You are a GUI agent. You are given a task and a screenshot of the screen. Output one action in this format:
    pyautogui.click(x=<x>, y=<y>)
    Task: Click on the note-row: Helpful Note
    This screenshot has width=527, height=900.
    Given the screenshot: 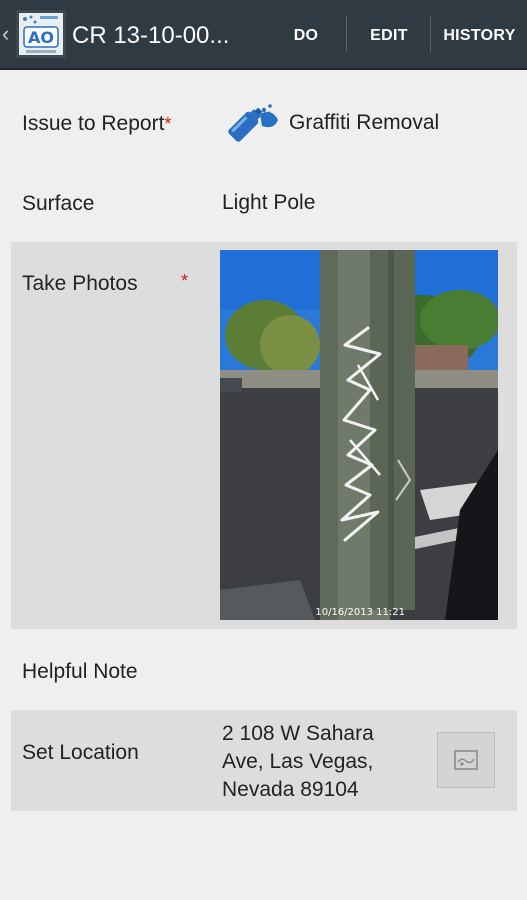 What is the action you would take?
    pyautogui.click(x=264, y=669)
    